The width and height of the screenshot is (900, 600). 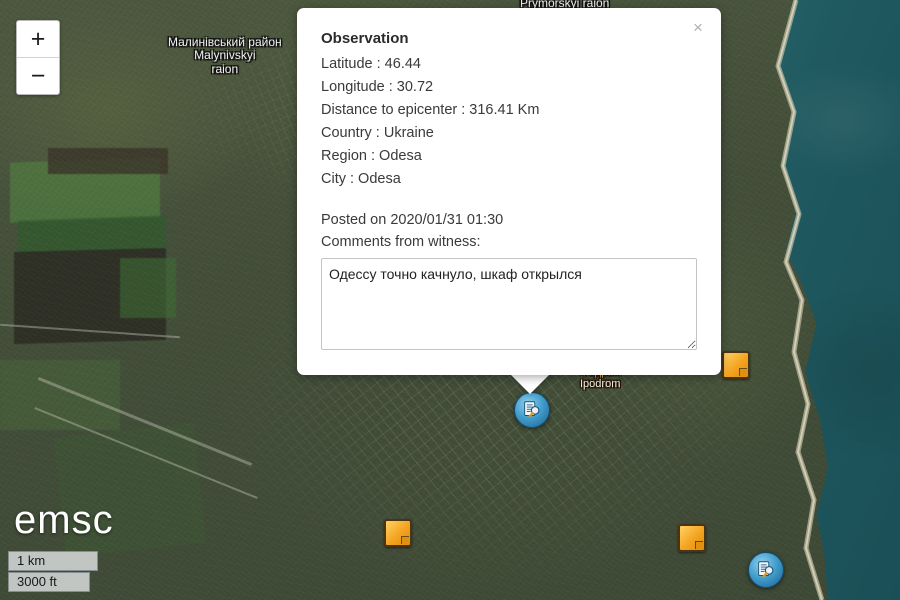 I want to click on popup-field-region: Region : Odesa, so click(x=371, y=155).